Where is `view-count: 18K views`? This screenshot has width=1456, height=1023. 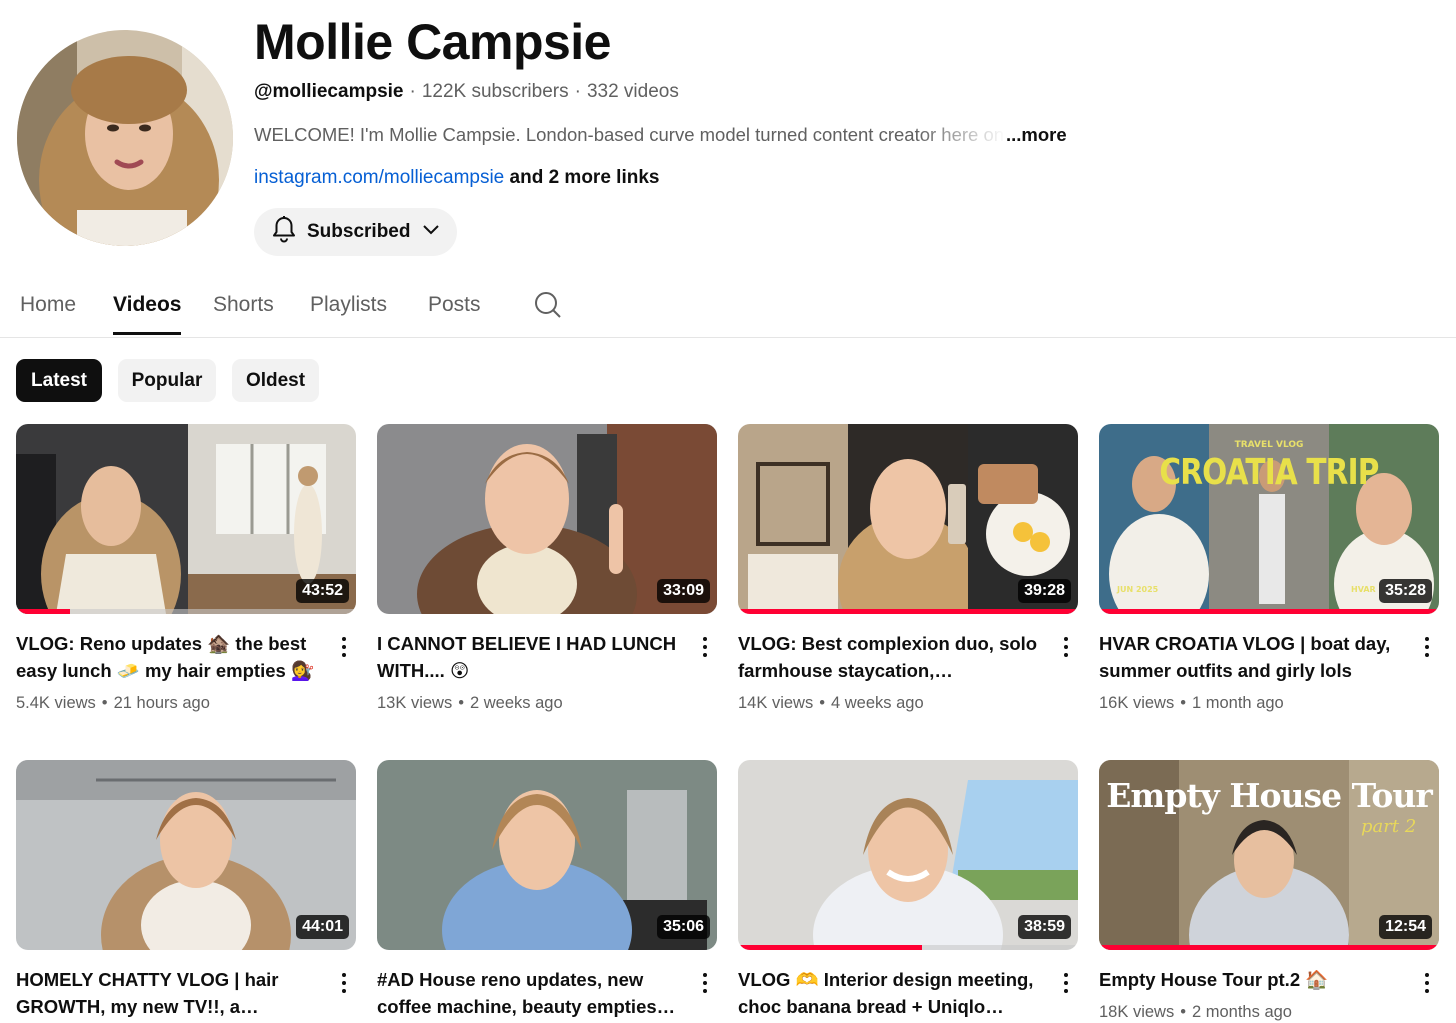
view-count: 18K views is located at coordinates (1137, 1012).